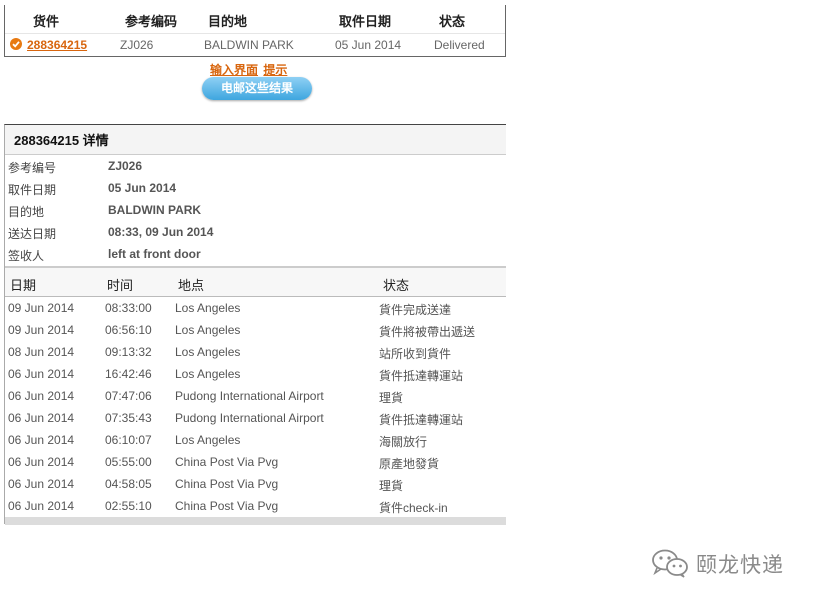 This screenshot has width=829, height=604. Describe the element at coordinates (255, 440) in the screenshot. I see `event-row: 06 Jun 2014 06:10:07 Los Angeles 海關放行` at that location.